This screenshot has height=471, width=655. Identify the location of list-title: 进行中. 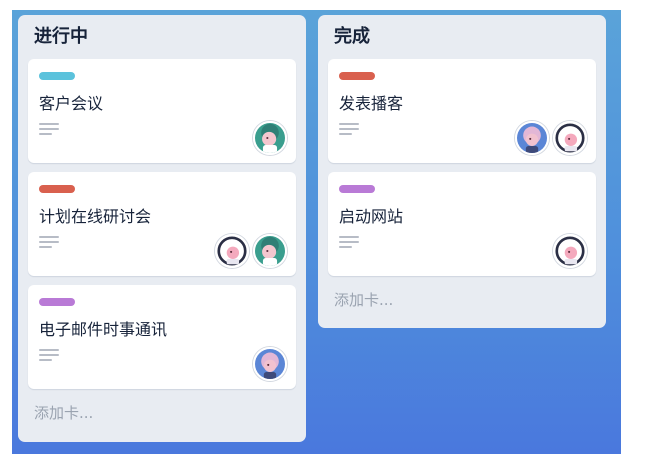
(162, 37).